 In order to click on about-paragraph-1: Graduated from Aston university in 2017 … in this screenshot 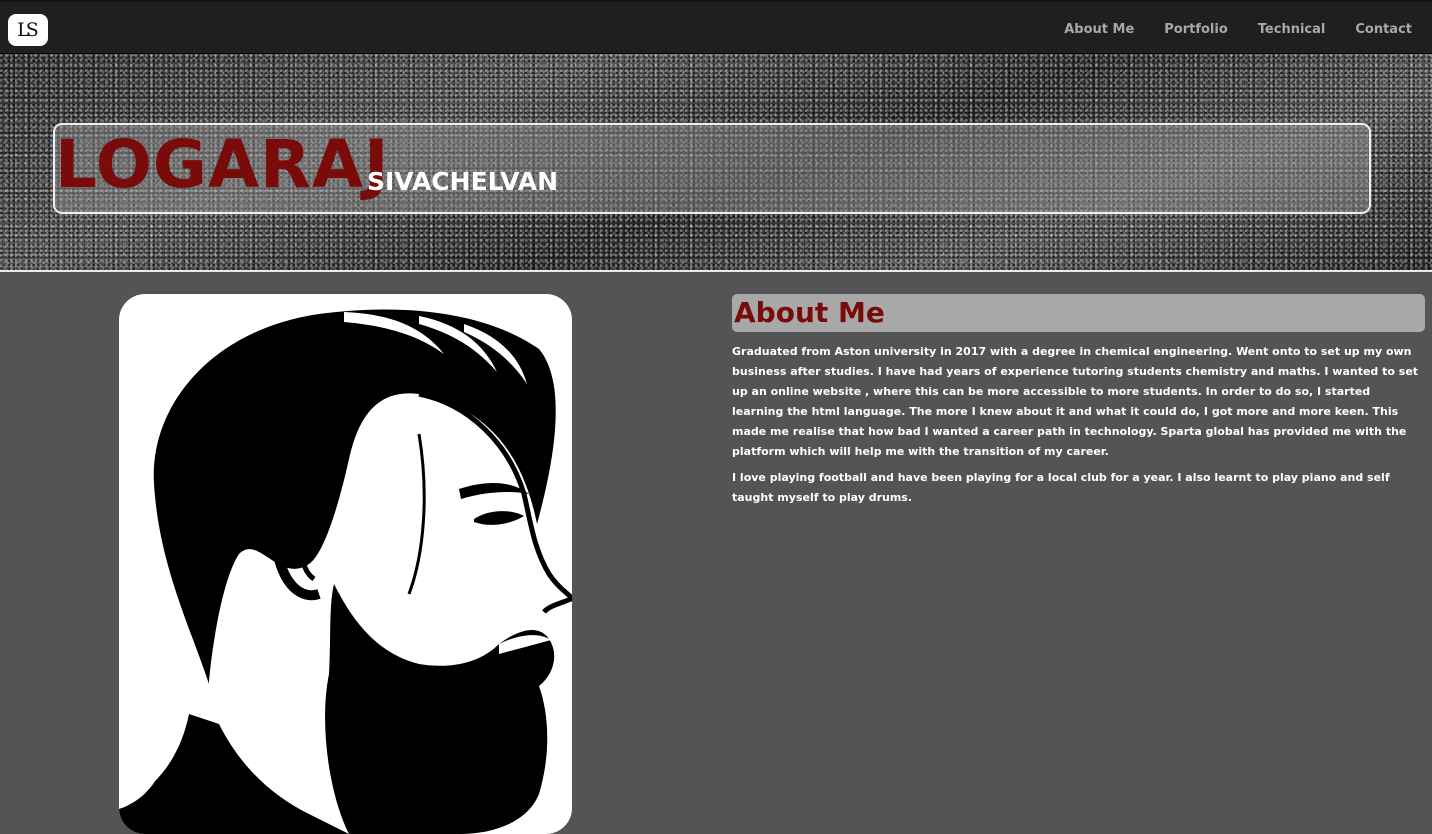, I will do `click(1075, 401)`.